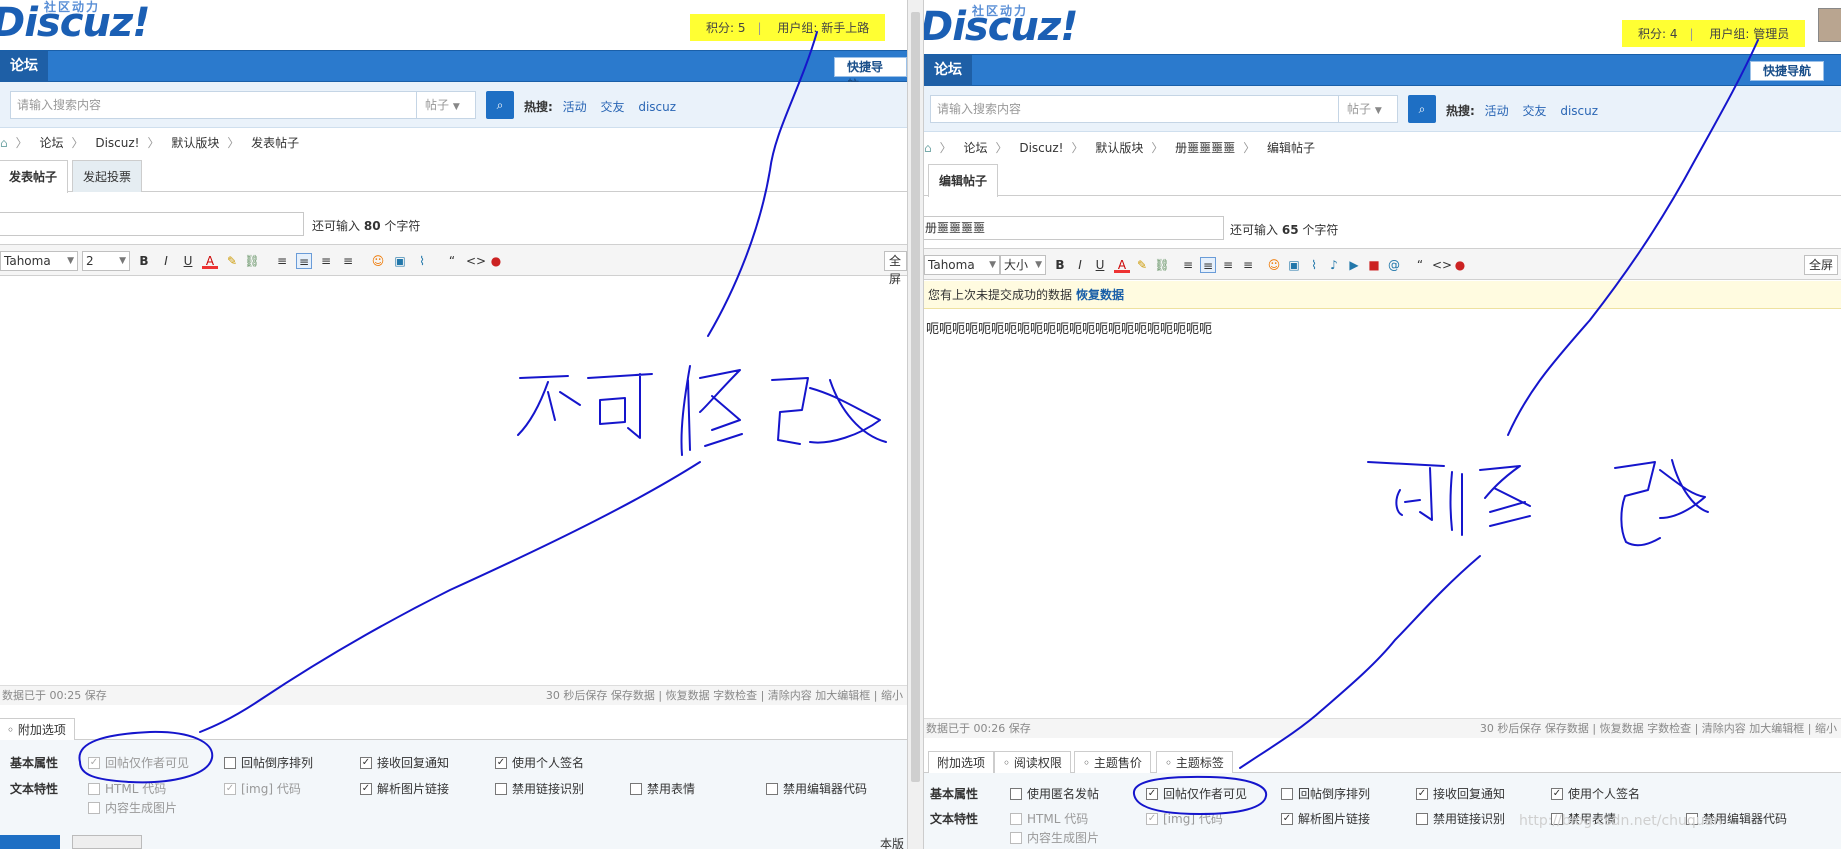 The image size is (1841, 849). I want to click on hot-link-friends: 交友, so click(1534, 111).